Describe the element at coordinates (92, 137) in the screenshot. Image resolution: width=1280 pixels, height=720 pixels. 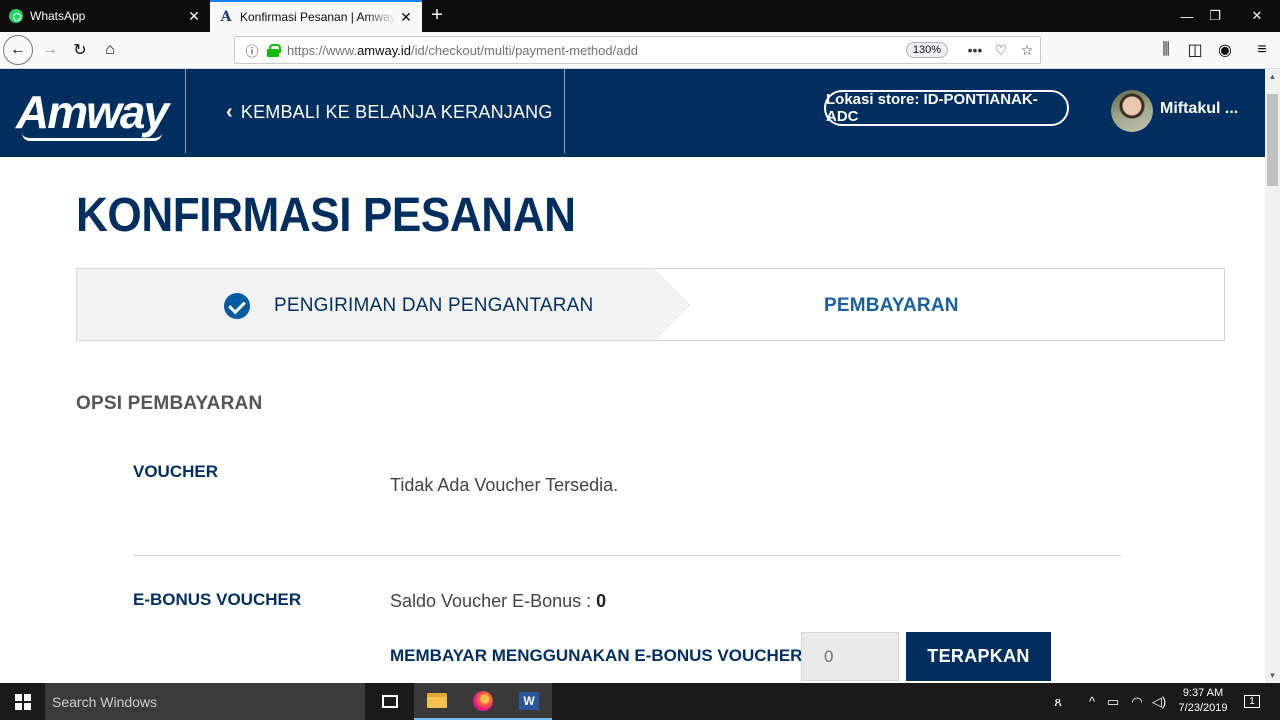
I see `logo-swoosh` at that location.